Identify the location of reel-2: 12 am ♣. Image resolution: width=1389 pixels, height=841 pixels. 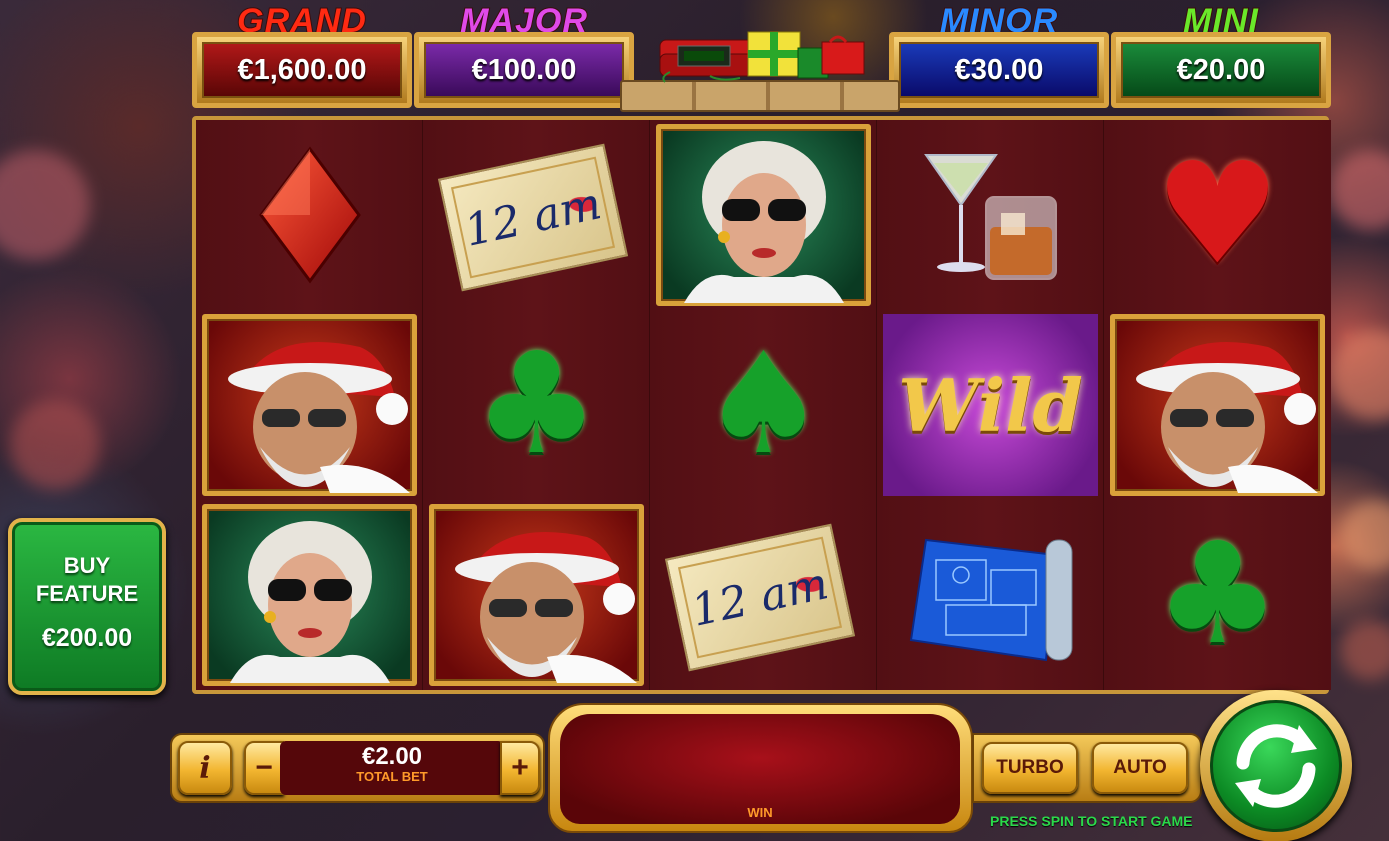
(536, 405).